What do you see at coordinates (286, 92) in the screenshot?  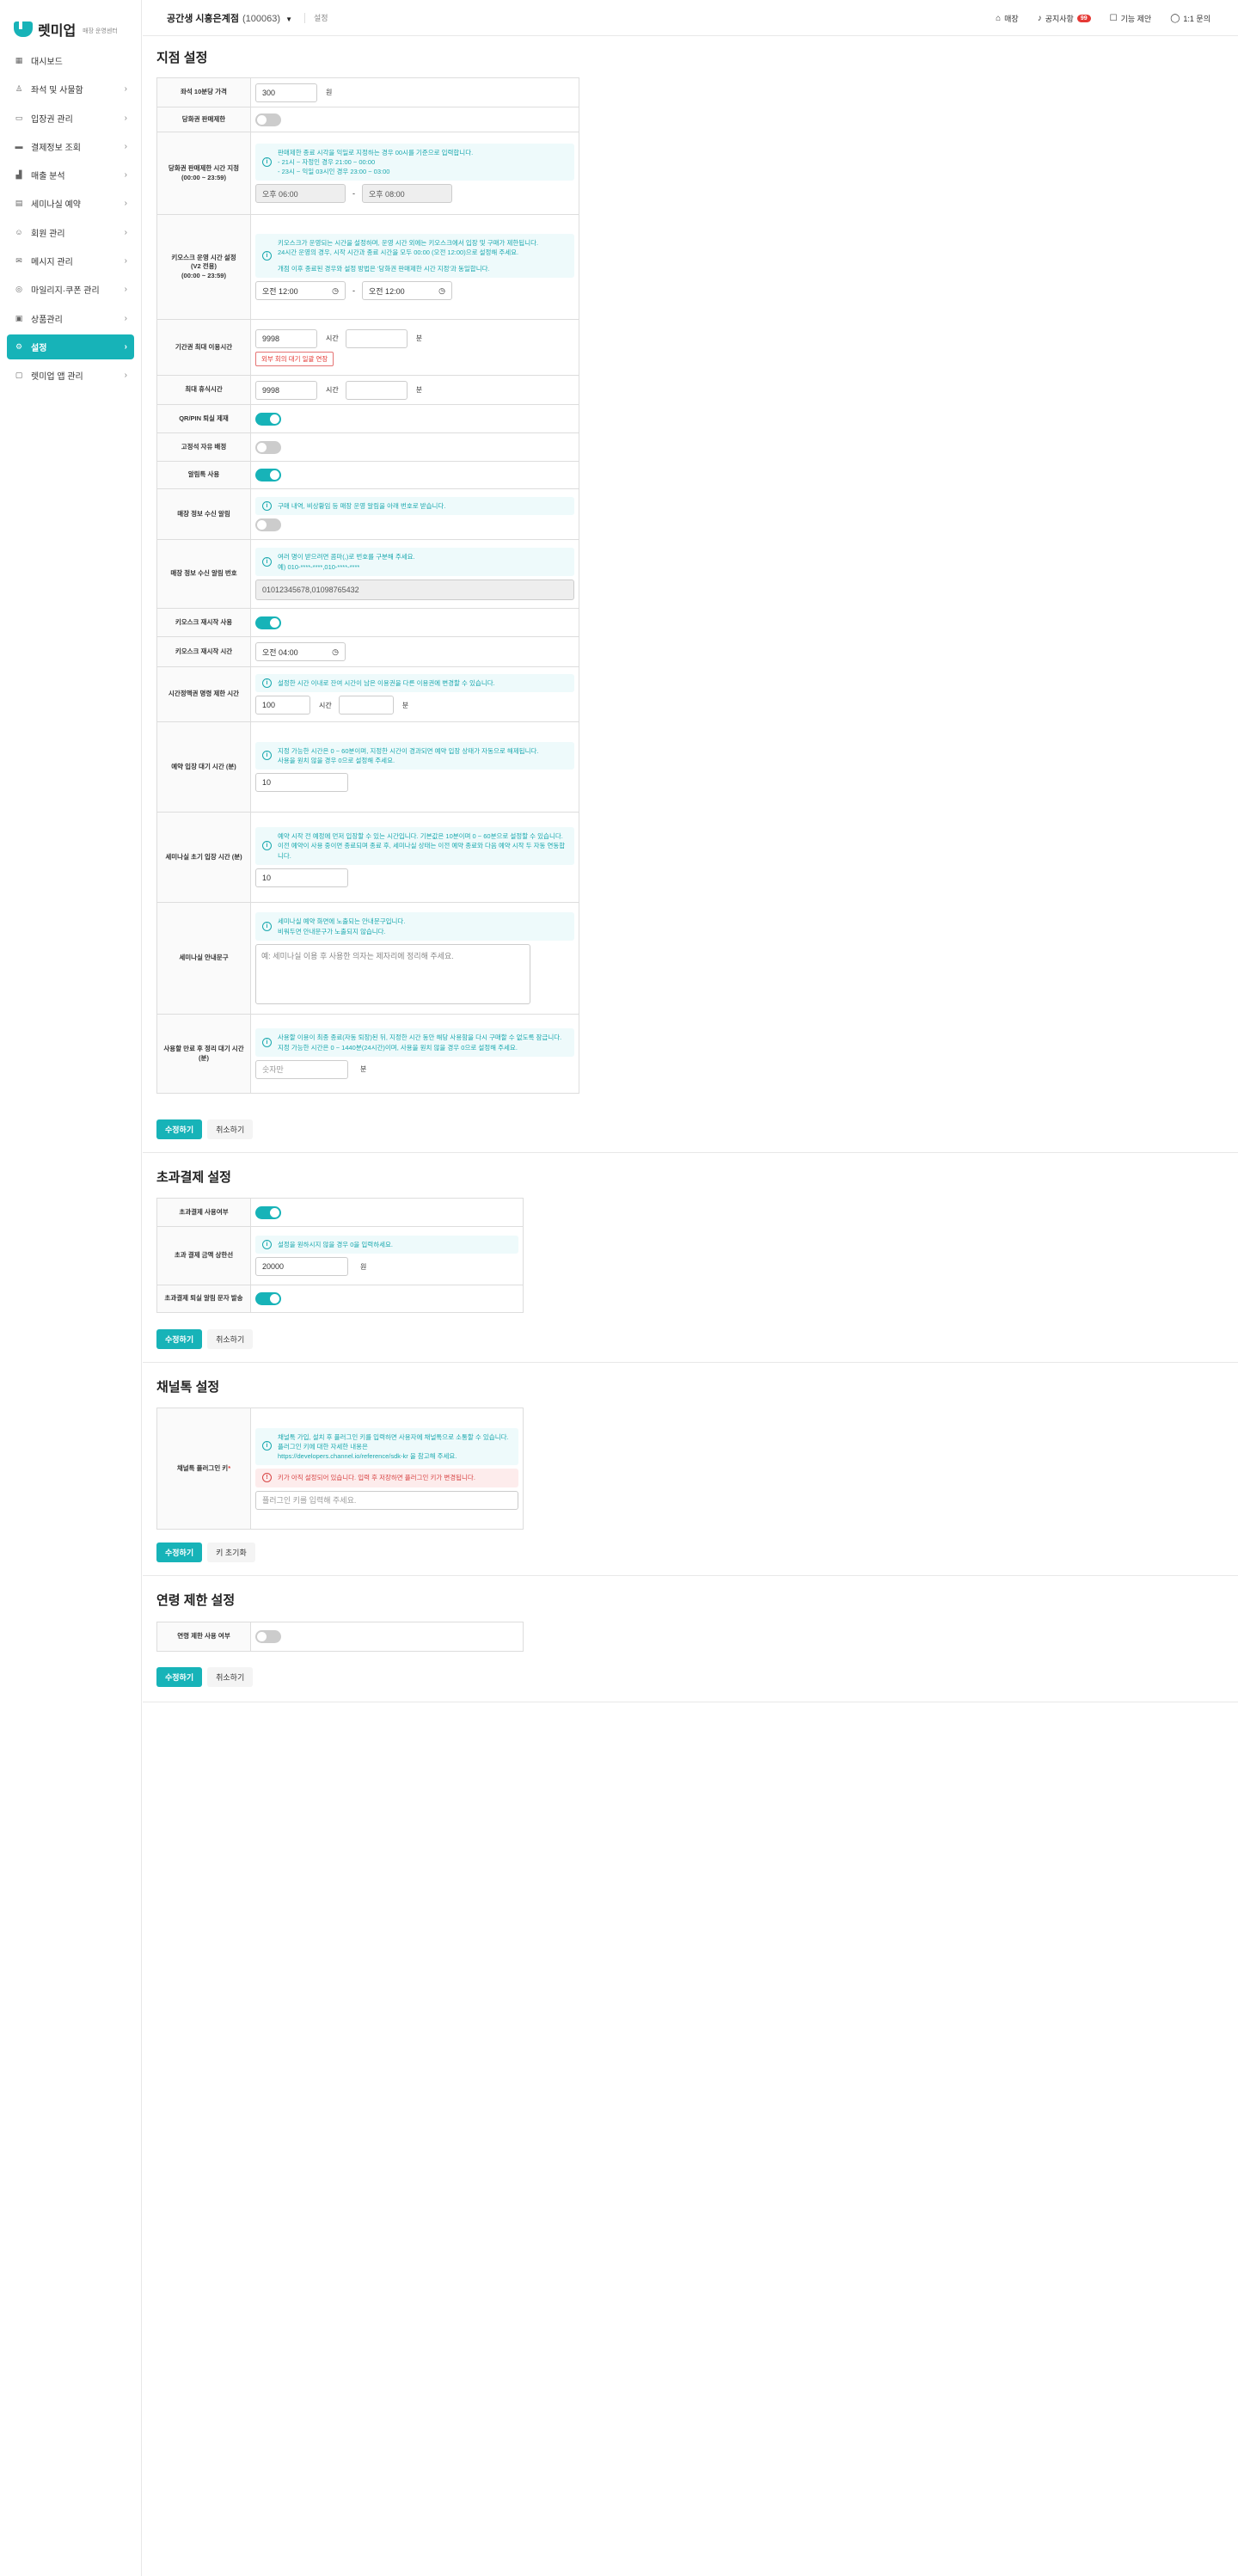 I see `price-input: 300` at bounding box center [286, 92].